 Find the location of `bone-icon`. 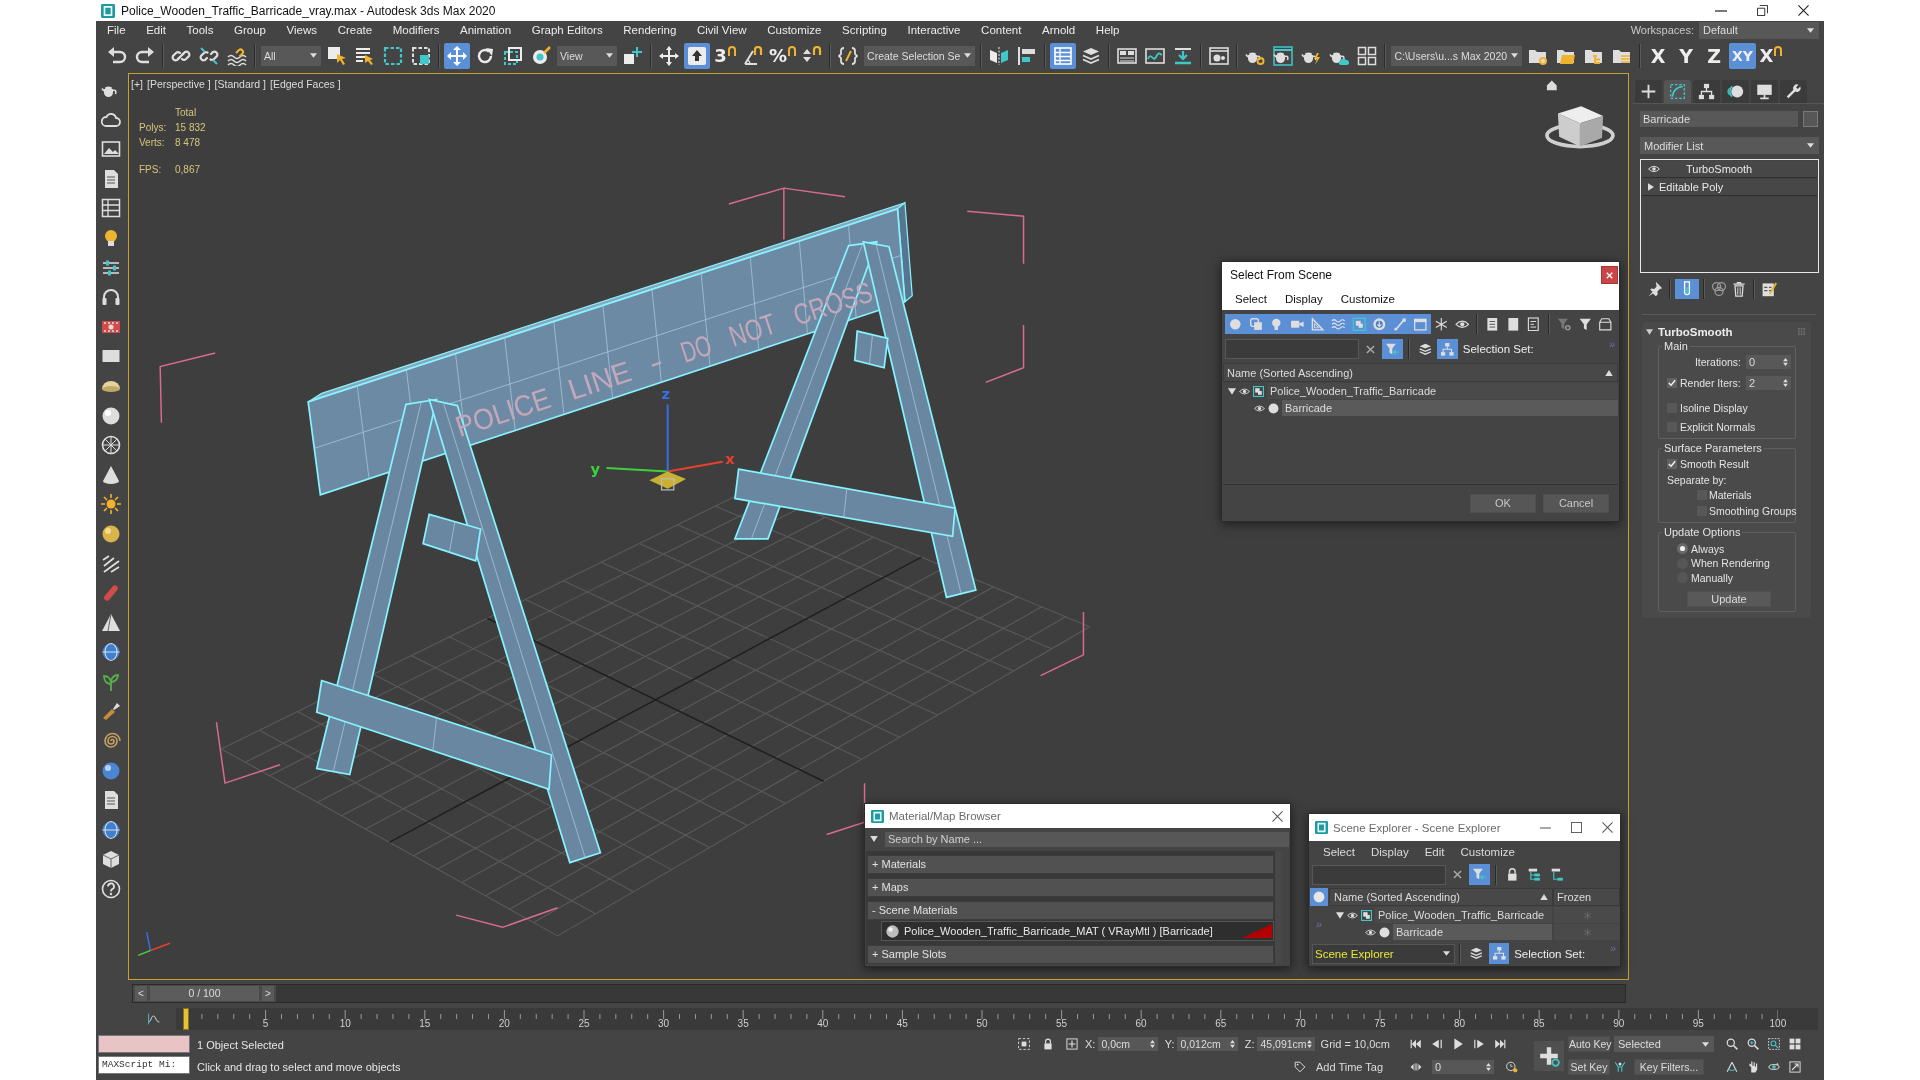

bone-icon is located at coordinates (1400, 324).